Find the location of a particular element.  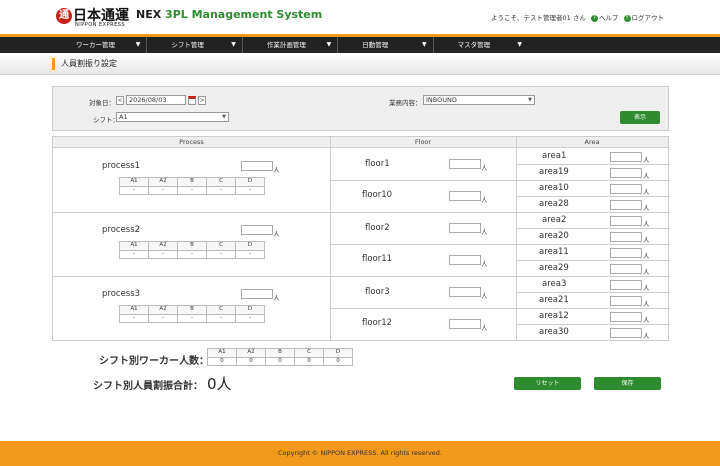

help-link: ヘルプ is located at coordinates (609, 18).